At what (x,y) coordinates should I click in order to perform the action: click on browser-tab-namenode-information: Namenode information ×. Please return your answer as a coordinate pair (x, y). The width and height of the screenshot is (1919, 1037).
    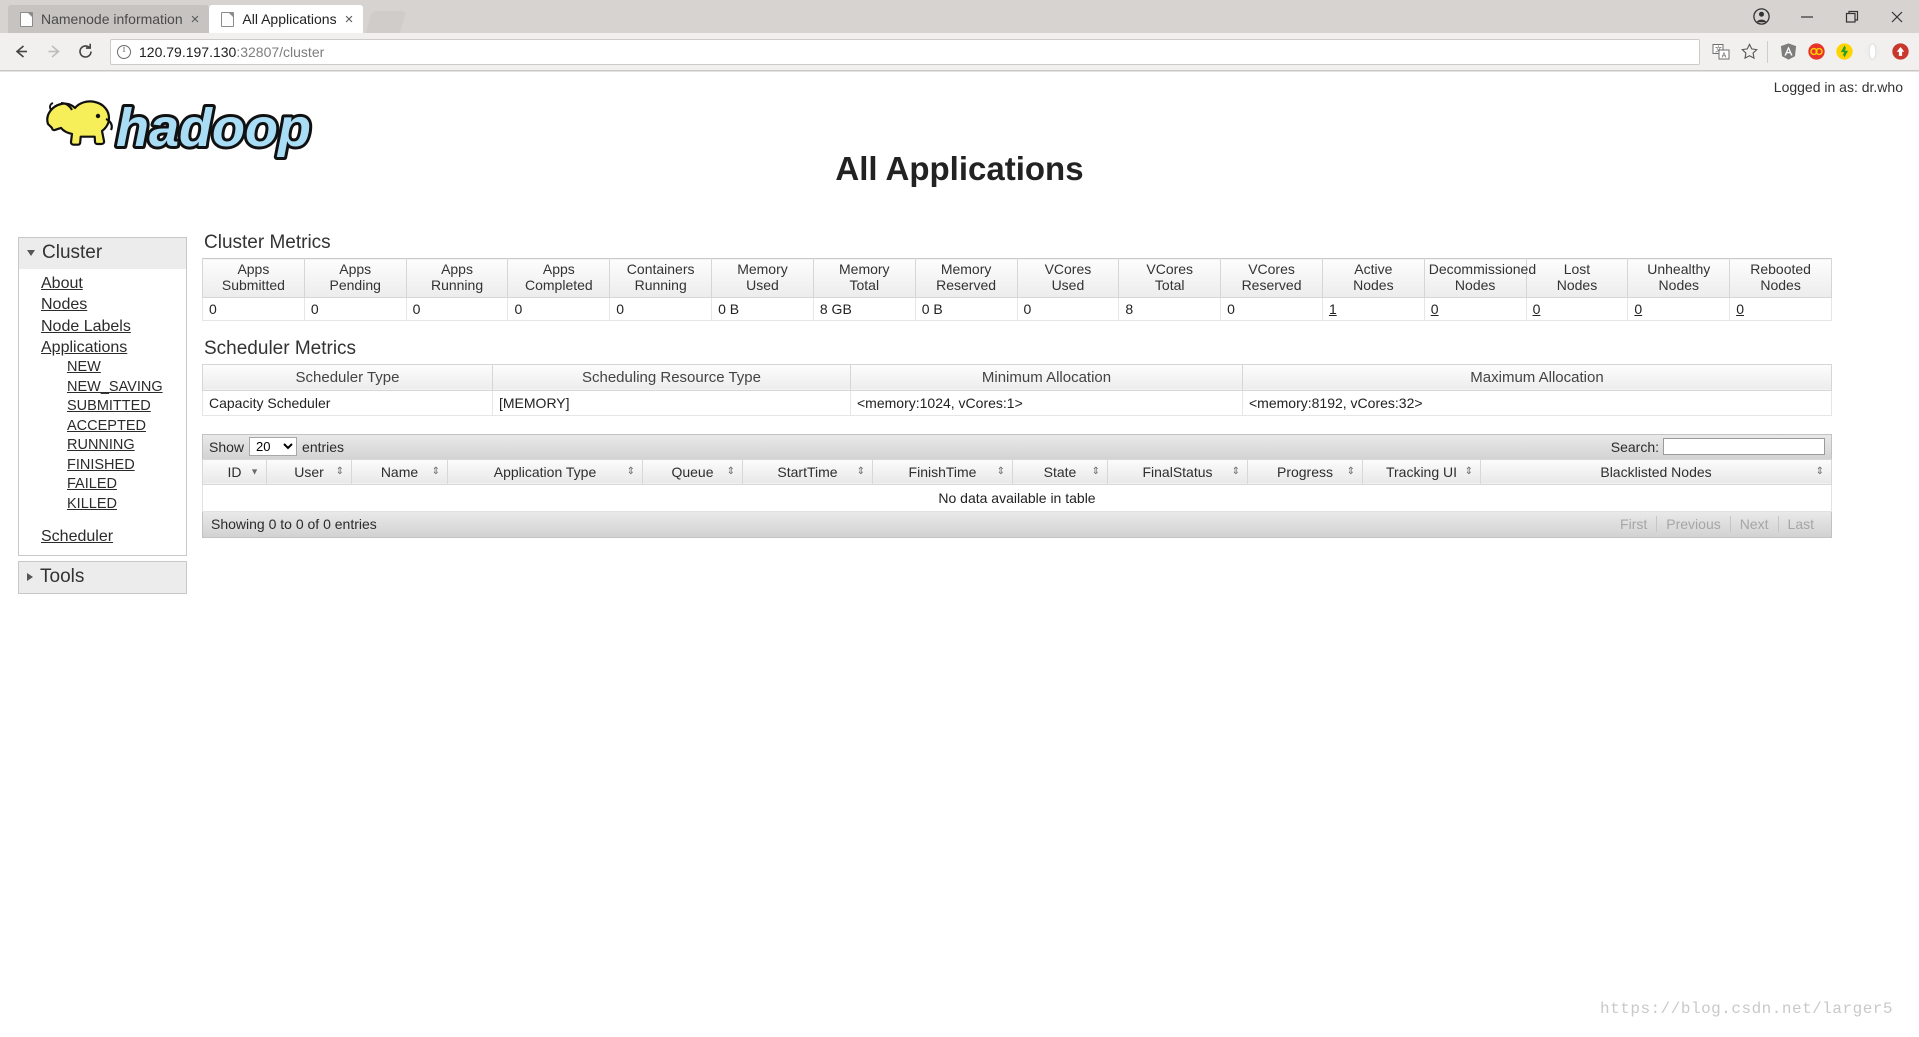
    Looking at the image, I should click on (109, 19).